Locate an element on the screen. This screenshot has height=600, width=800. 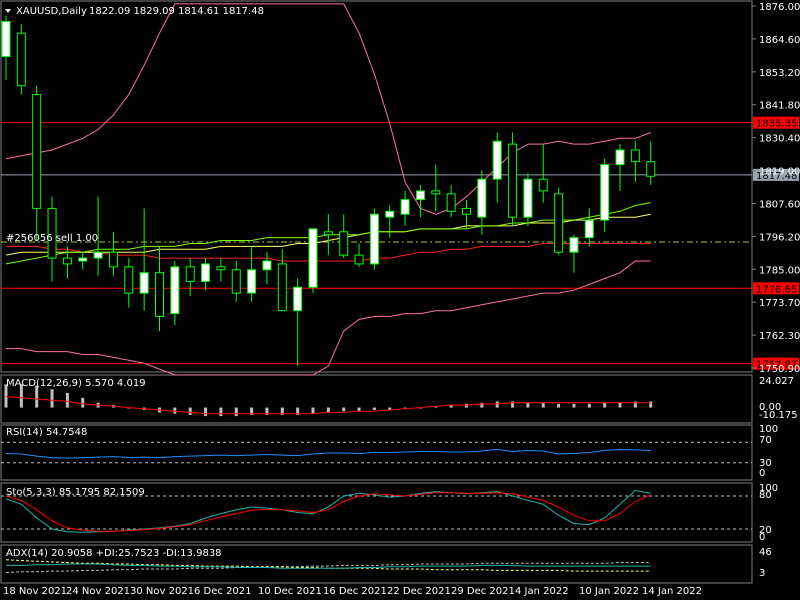
price-tick-label: 1830.40 is located at coordinates (779, 139).